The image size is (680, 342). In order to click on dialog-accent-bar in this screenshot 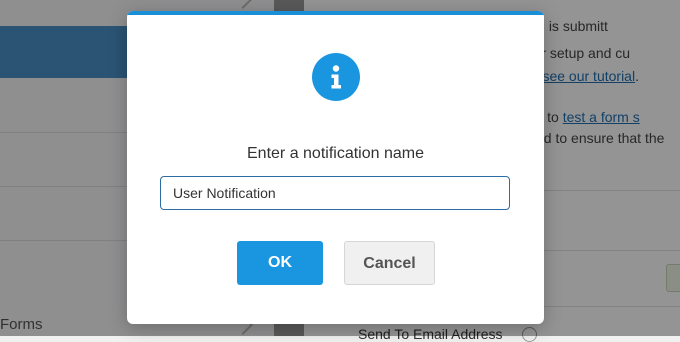, I will do `click(335, 13)`.